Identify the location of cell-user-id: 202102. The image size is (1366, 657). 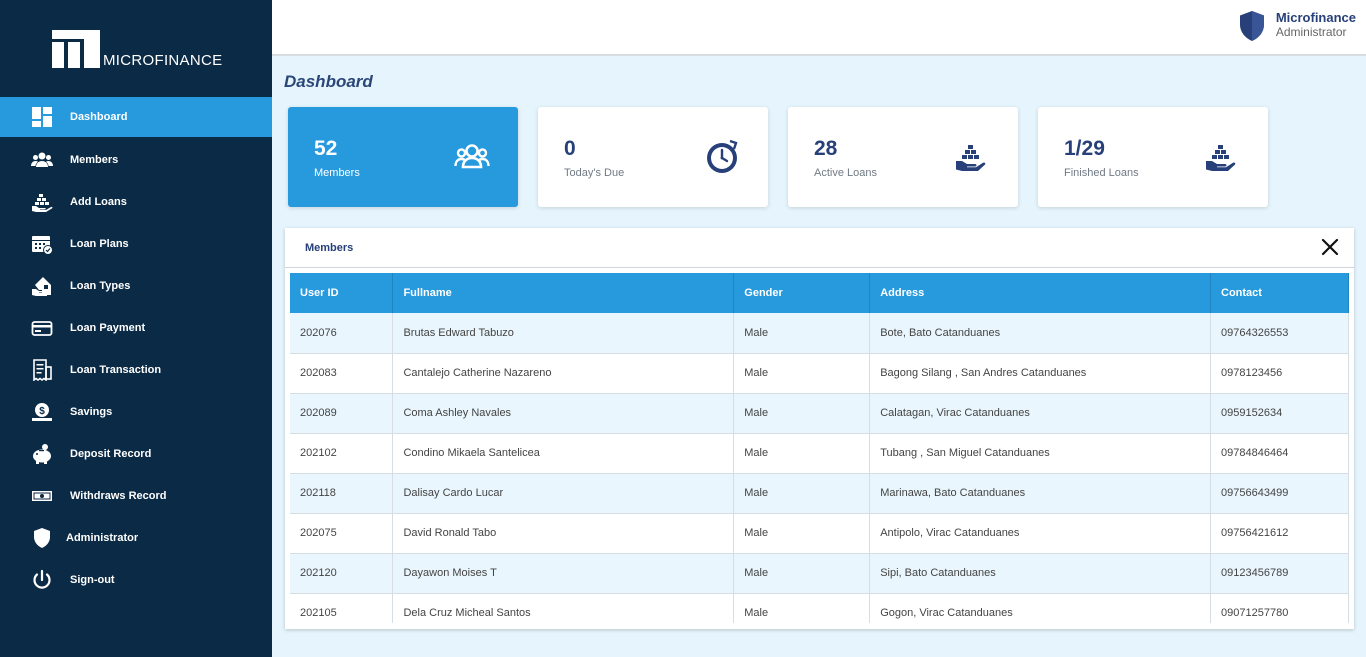
(342, 453).